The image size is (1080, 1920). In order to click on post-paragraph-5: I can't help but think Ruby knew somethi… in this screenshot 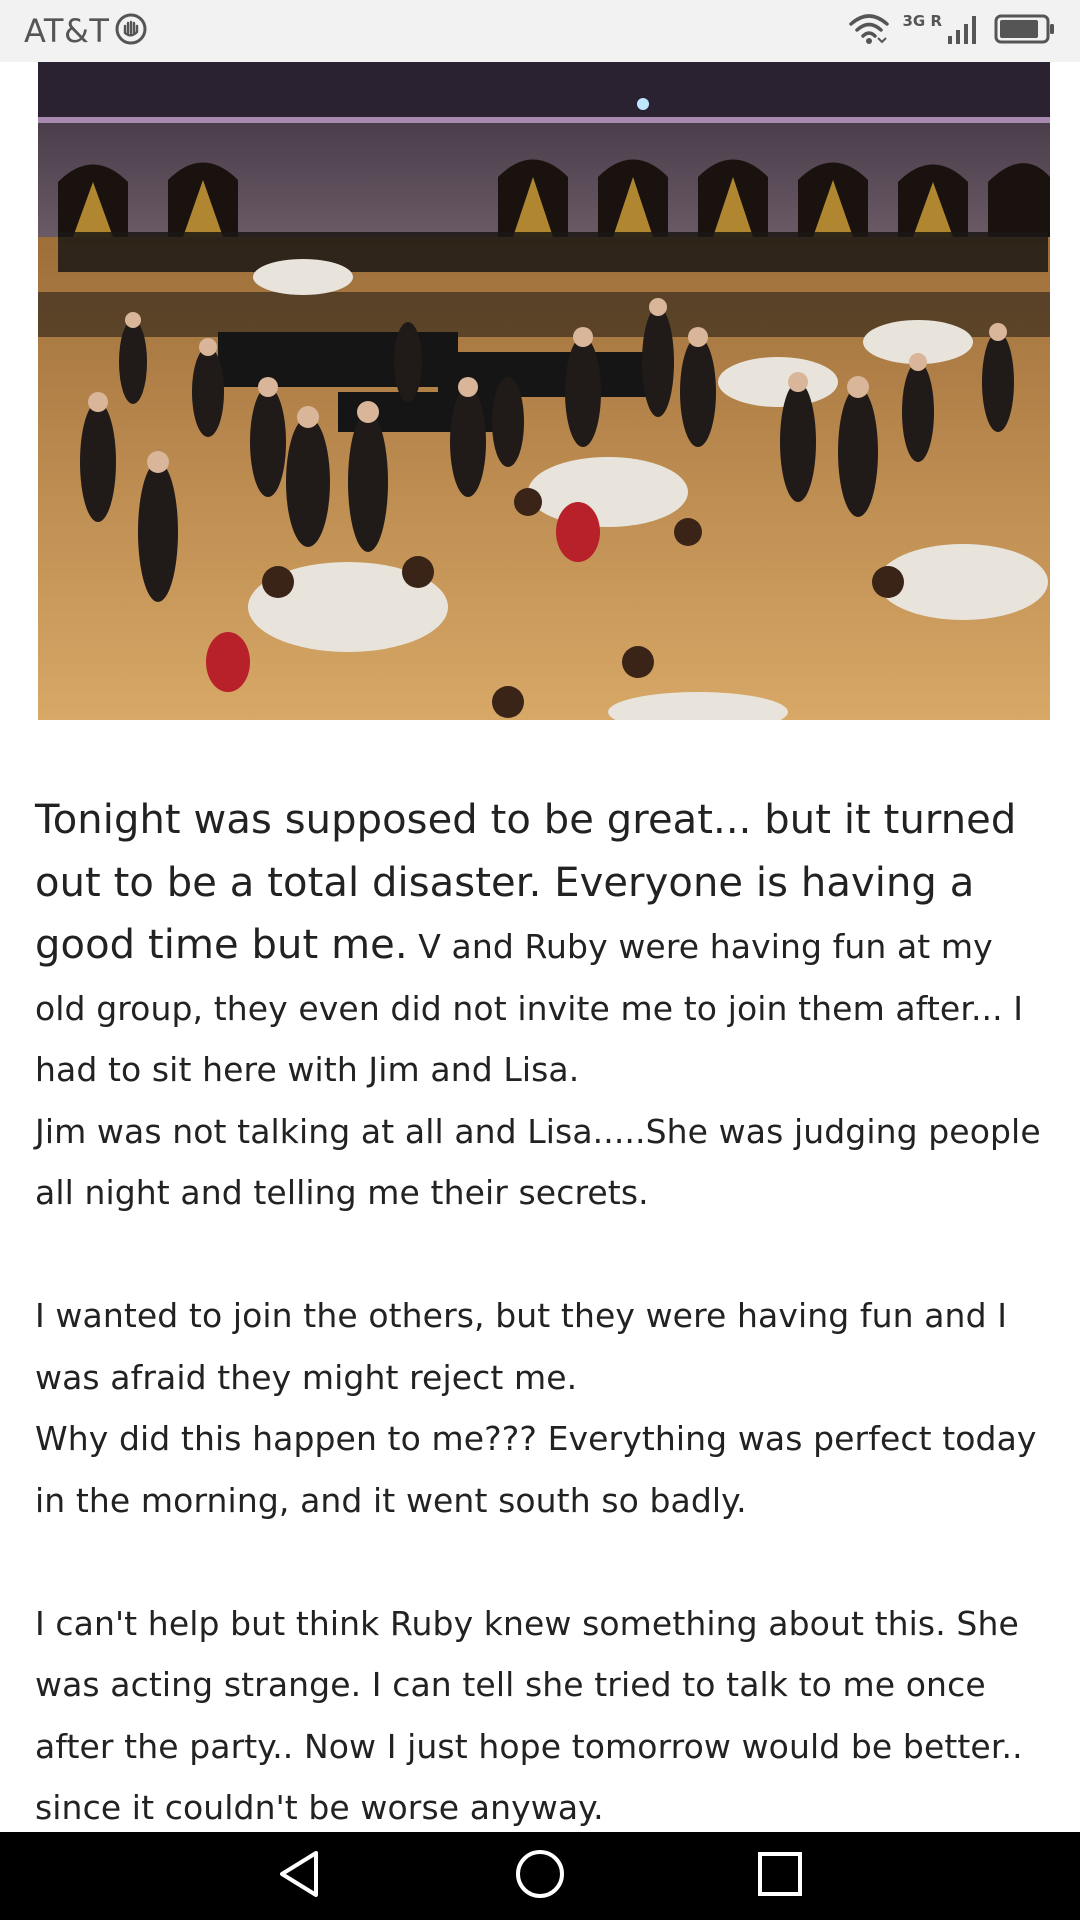, I will do `click(529, 1715)`.